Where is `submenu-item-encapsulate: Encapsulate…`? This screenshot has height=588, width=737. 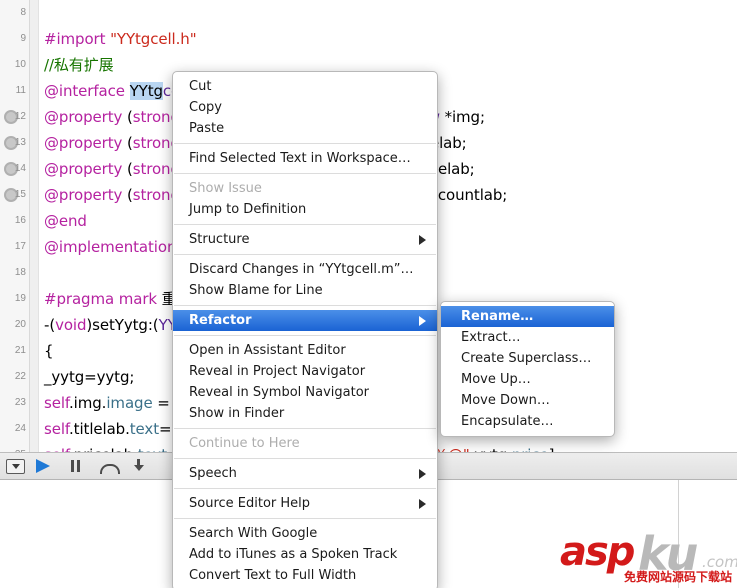 submenu-item-encapsulate: Encapsulate… is located at coordinates (527, 421).